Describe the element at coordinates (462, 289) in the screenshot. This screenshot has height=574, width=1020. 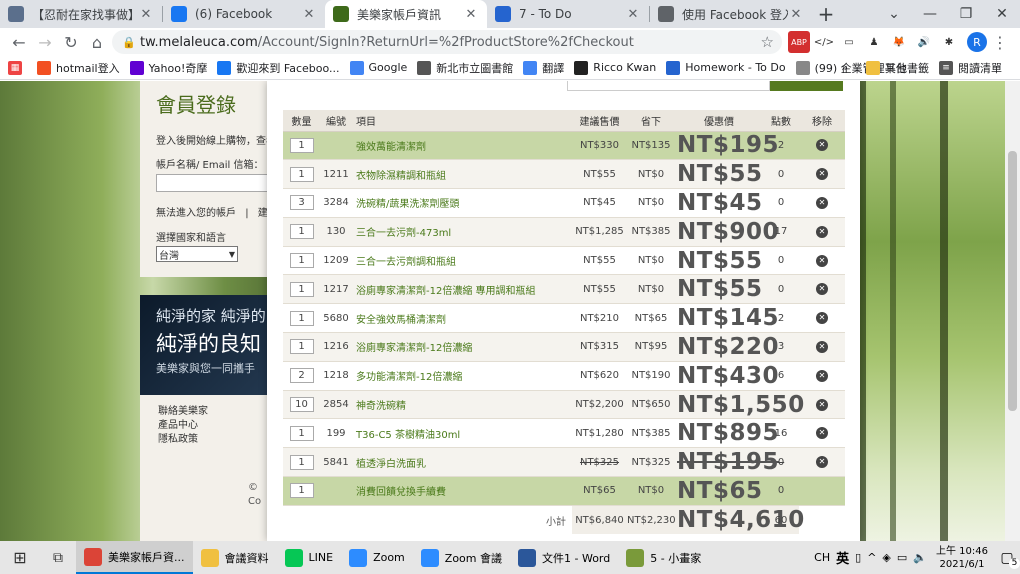
I see `item-name-link: 浴廁專家清潔劑-12倍濃縮 專用調和瓶組` at that location.